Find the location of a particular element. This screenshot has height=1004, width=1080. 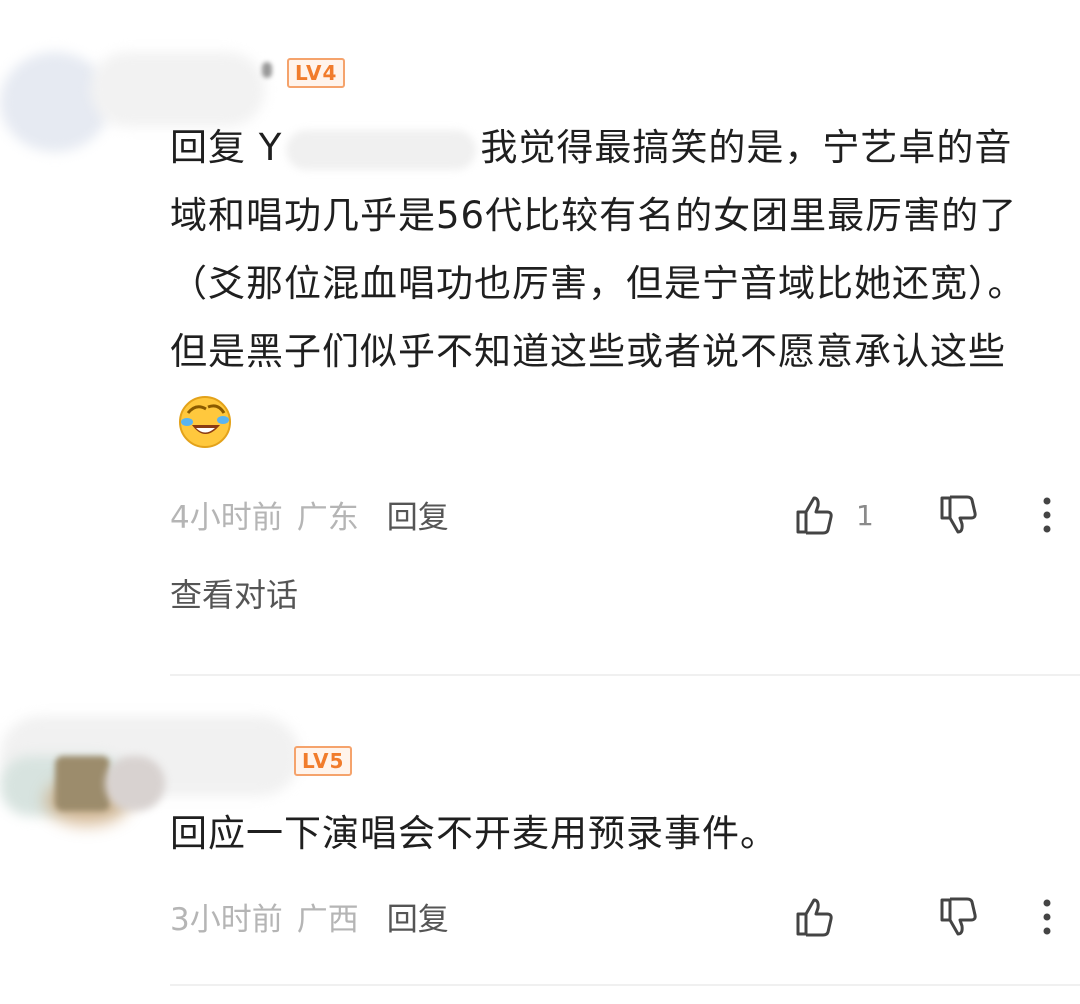

comment-meta: 4小时前 广东 回复 is located at coordinates (309, 514).